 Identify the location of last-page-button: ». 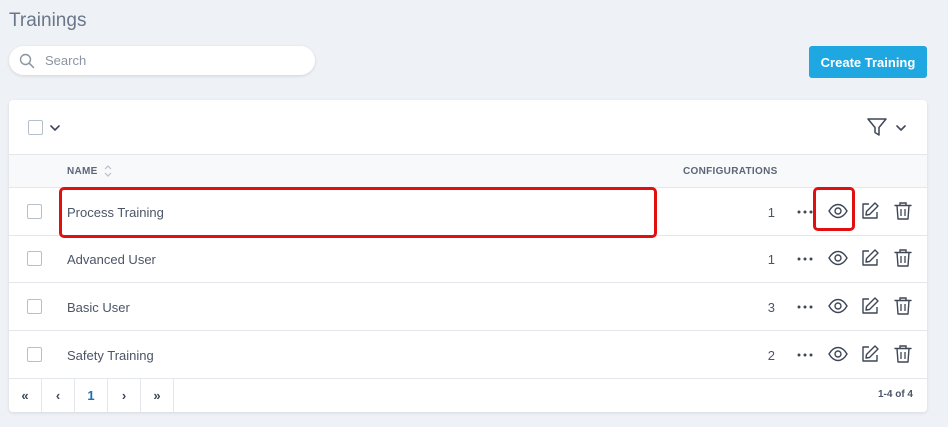
(157, 395).